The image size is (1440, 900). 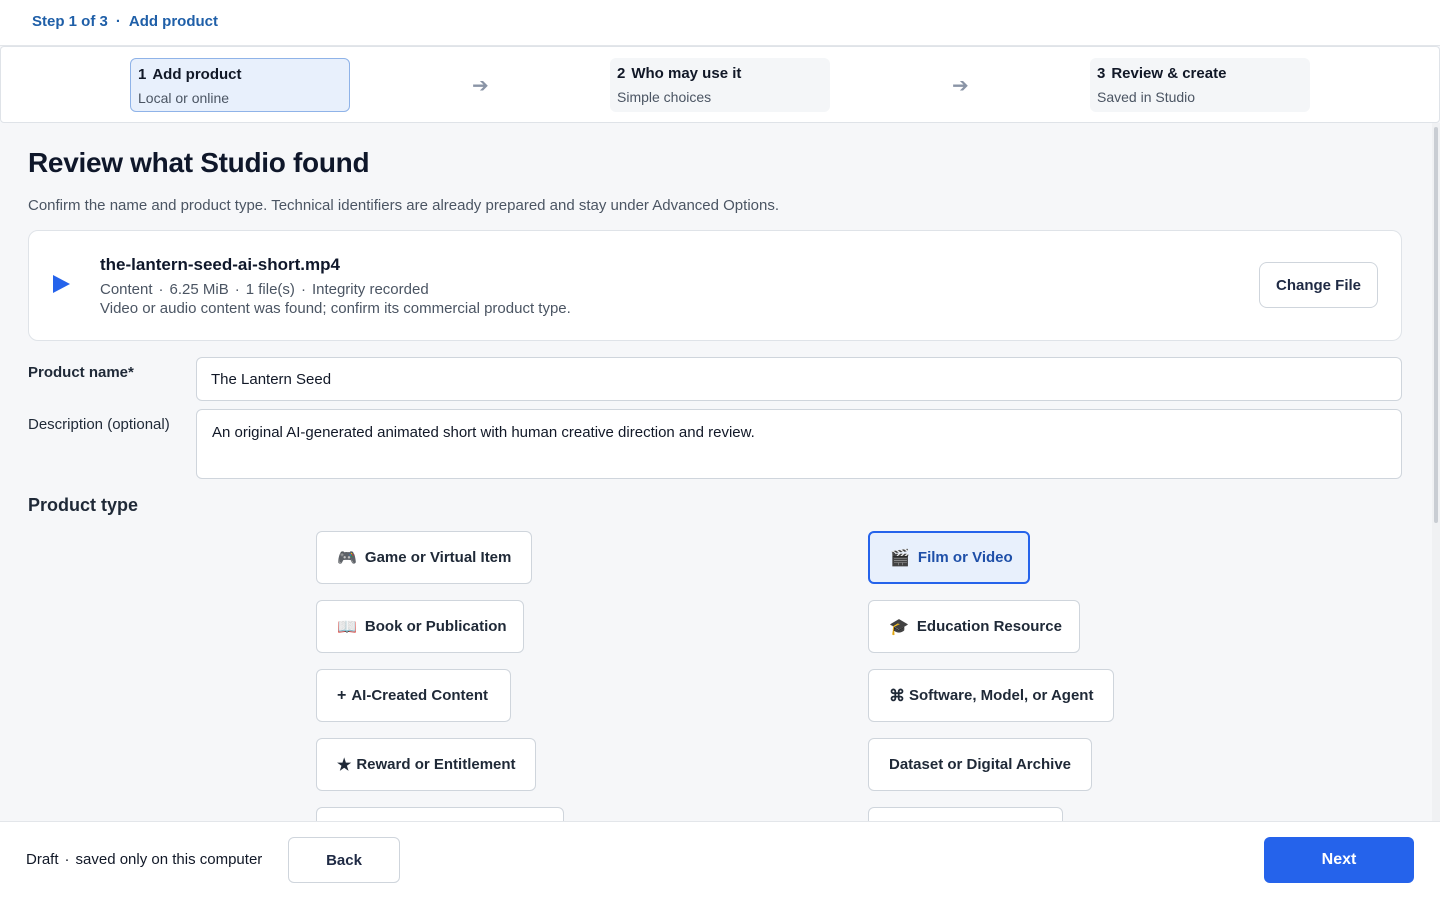 What do you see at coordinates (347, 627) in the screenshot?
I see `open-book-icon: 📖` at bounding box center [347, 627].